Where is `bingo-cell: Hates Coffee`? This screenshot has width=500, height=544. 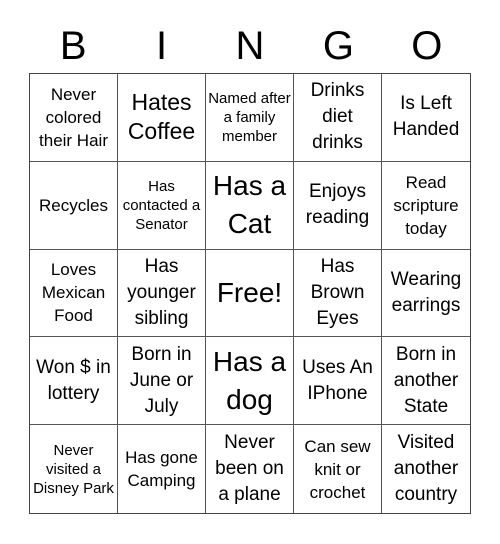
bingo-cell: Hates Coffee is located at coordinates (162, 118).